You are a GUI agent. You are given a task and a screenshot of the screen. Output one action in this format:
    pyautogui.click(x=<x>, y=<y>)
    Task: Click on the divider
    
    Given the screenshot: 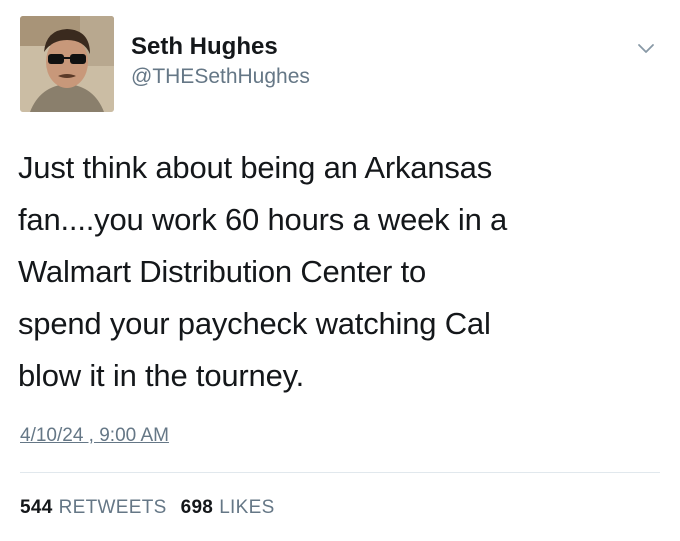 What is the action you would take?
    pyautogui.click(x=340, y=472)
    